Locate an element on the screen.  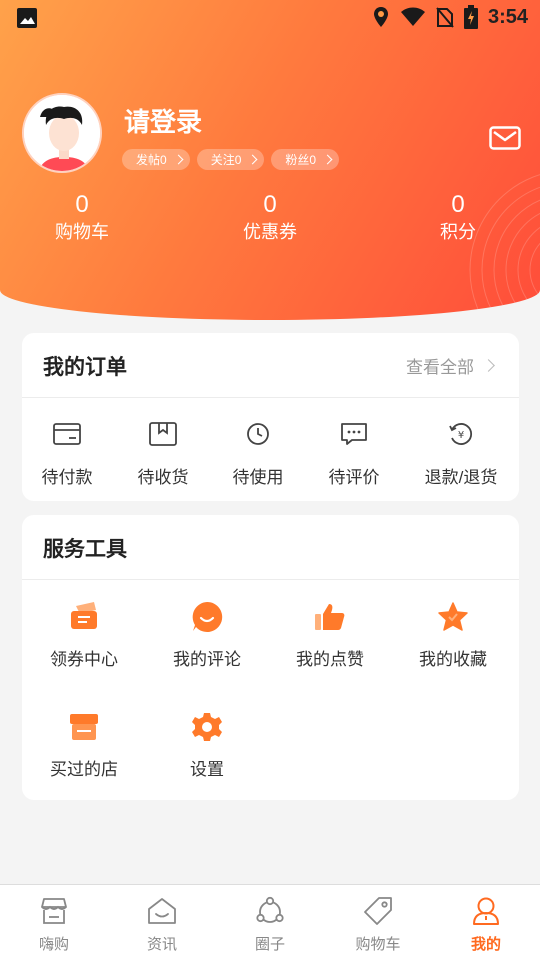
stat-coupons: 0 优惠券 is located at coordinates (270, 217).